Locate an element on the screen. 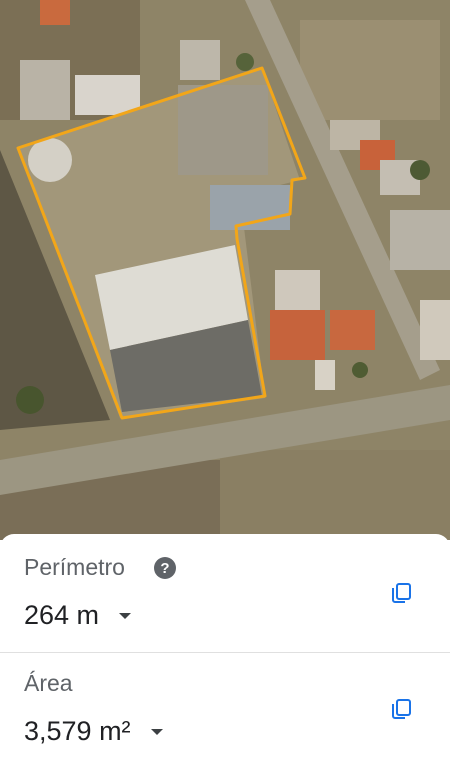 The width and height of the screenshot is (450, 766). perimeter-value: 264 m is located at coordinates (62, 615).